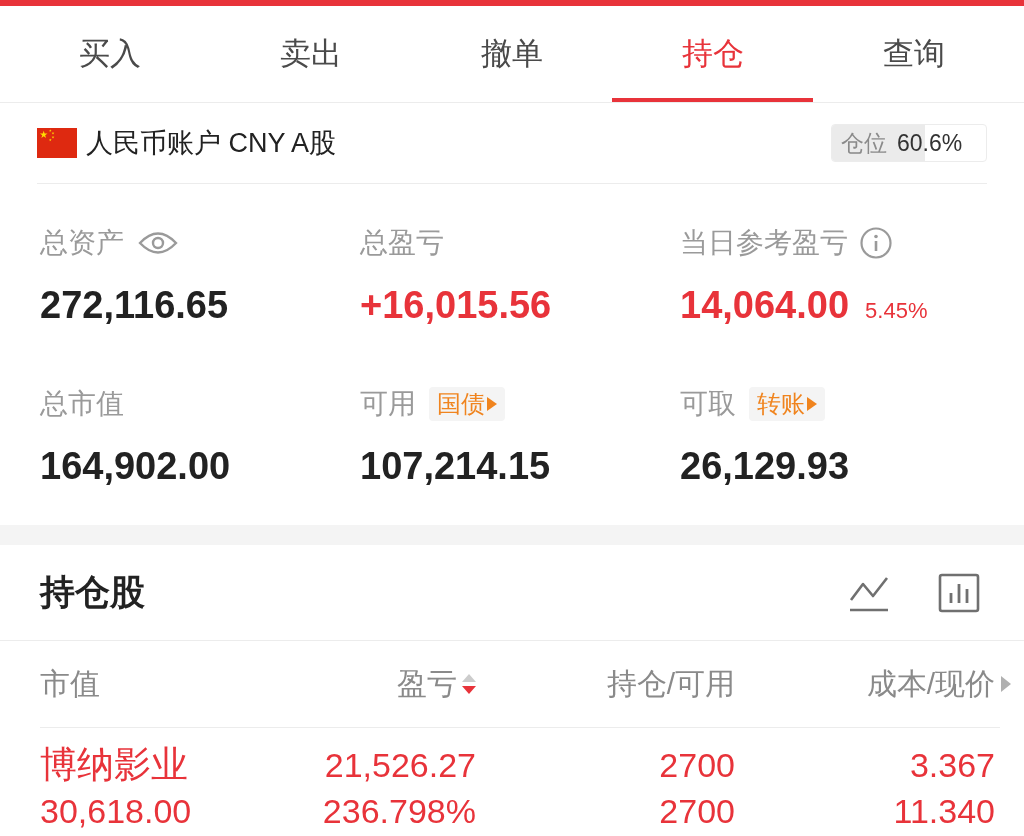 This screenshot has height=836, width=1024. What do you see at coordinates (670, 683) in the screenshot?
I see `column-header: 持仓/可用` at bounding box center [670, 683].